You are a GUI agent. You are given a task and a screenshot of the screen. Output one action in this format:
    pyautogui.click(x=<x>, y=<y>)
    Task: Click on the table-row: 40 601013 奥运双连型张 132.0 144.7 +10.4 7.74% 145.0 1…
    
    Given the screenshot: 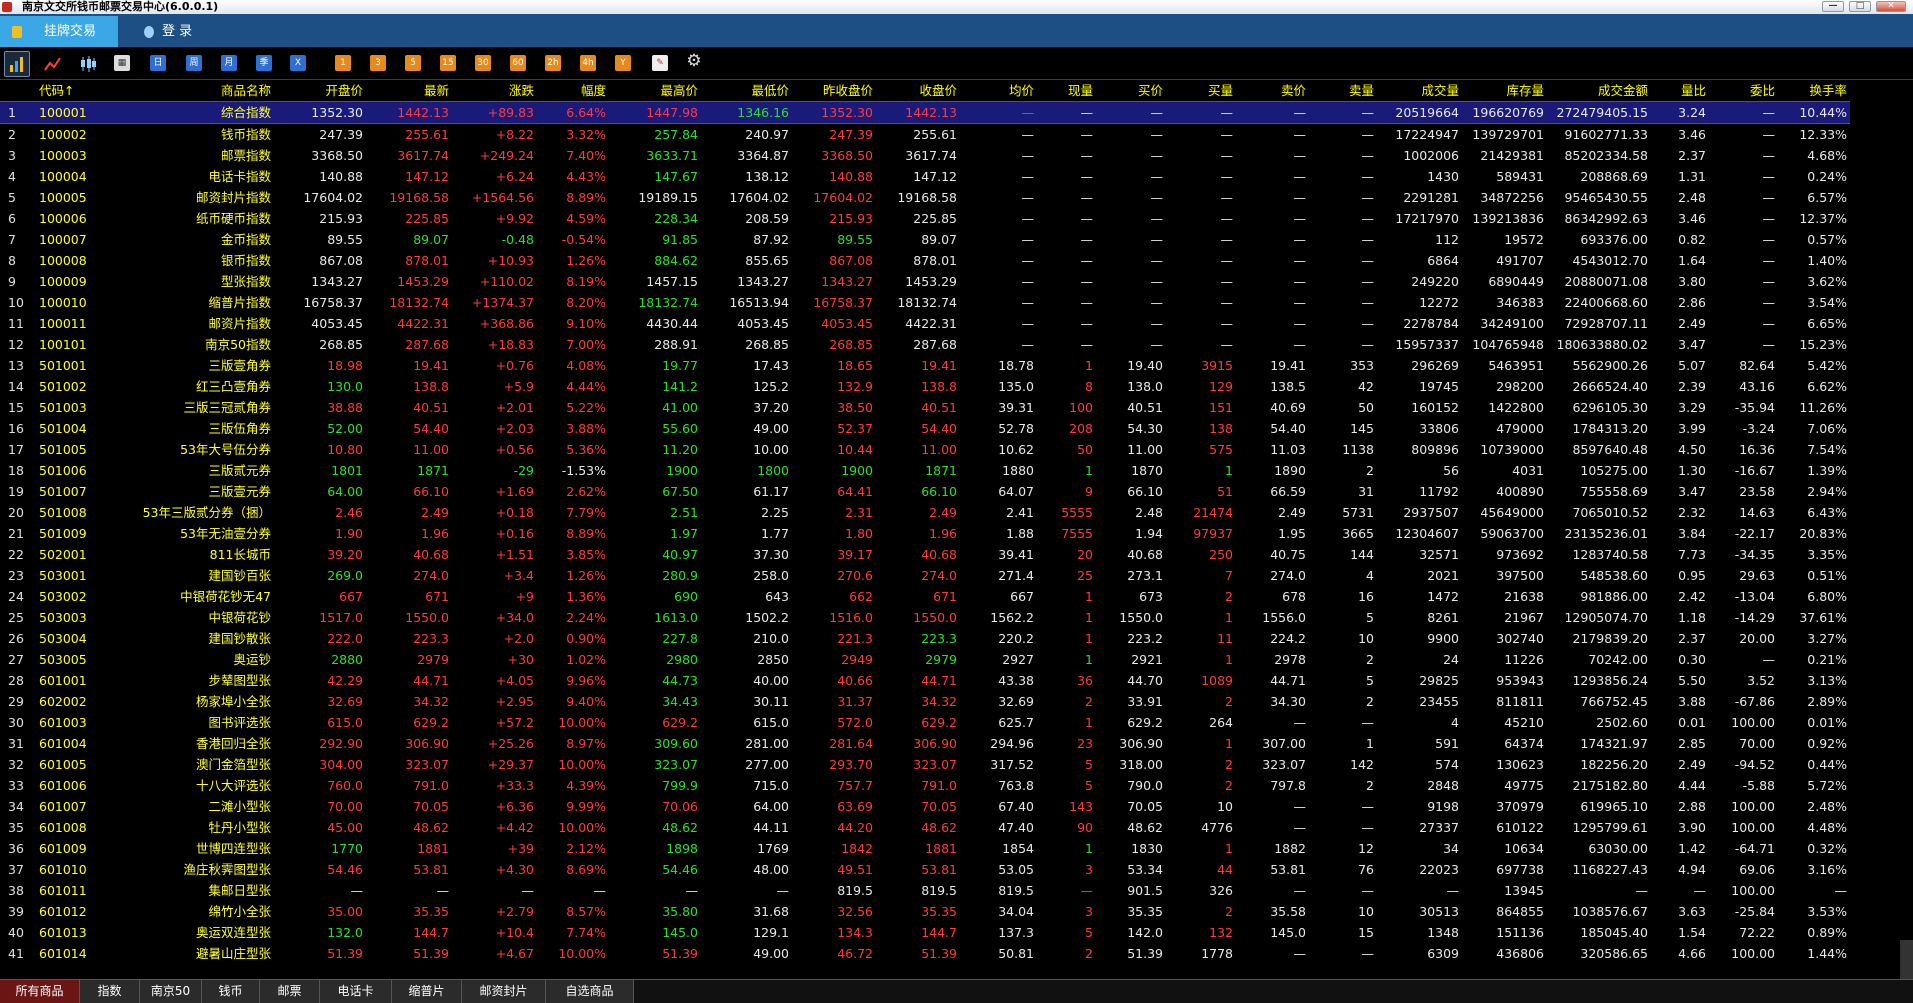 What is the action you would take?
    pyautogui.click(x=925, y=932)
    